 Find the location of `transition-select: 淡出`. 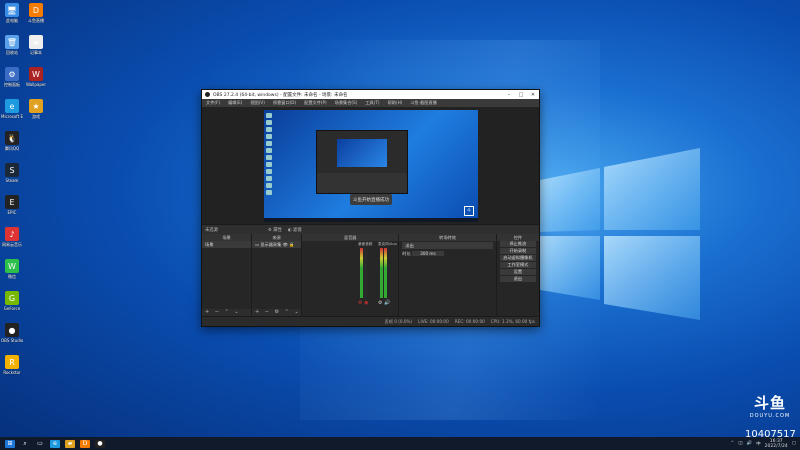

transition-select: 淡出 is located at coordinates (447, 245).